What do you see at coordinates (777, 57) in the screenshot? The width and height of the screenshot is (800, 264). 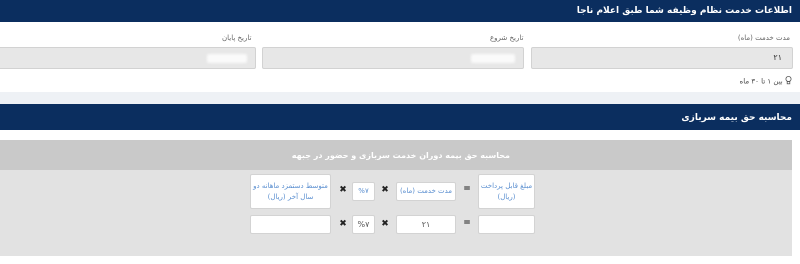 I see `duration-value: ۲۱` at bounding box center [777, 57].